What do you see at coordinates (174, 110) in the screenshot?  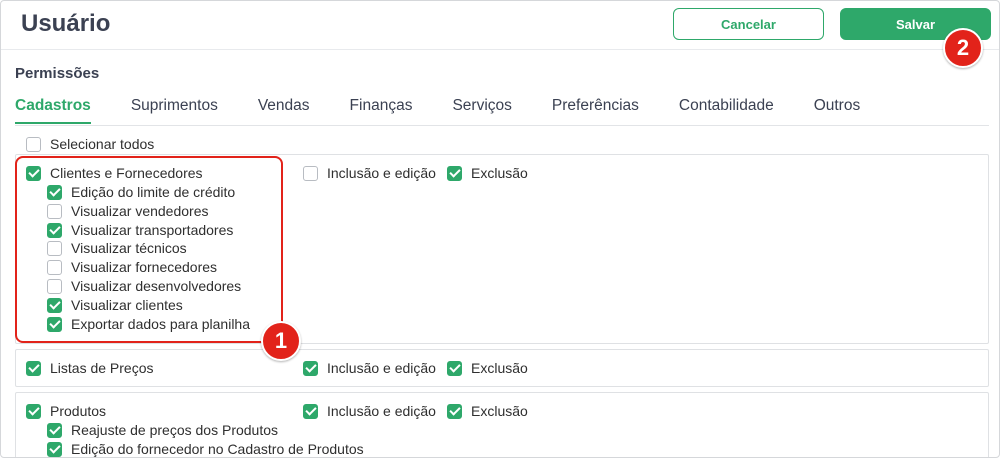 I see `tab-suprimentos: Suprimentos` at bounding box center [174, 110].